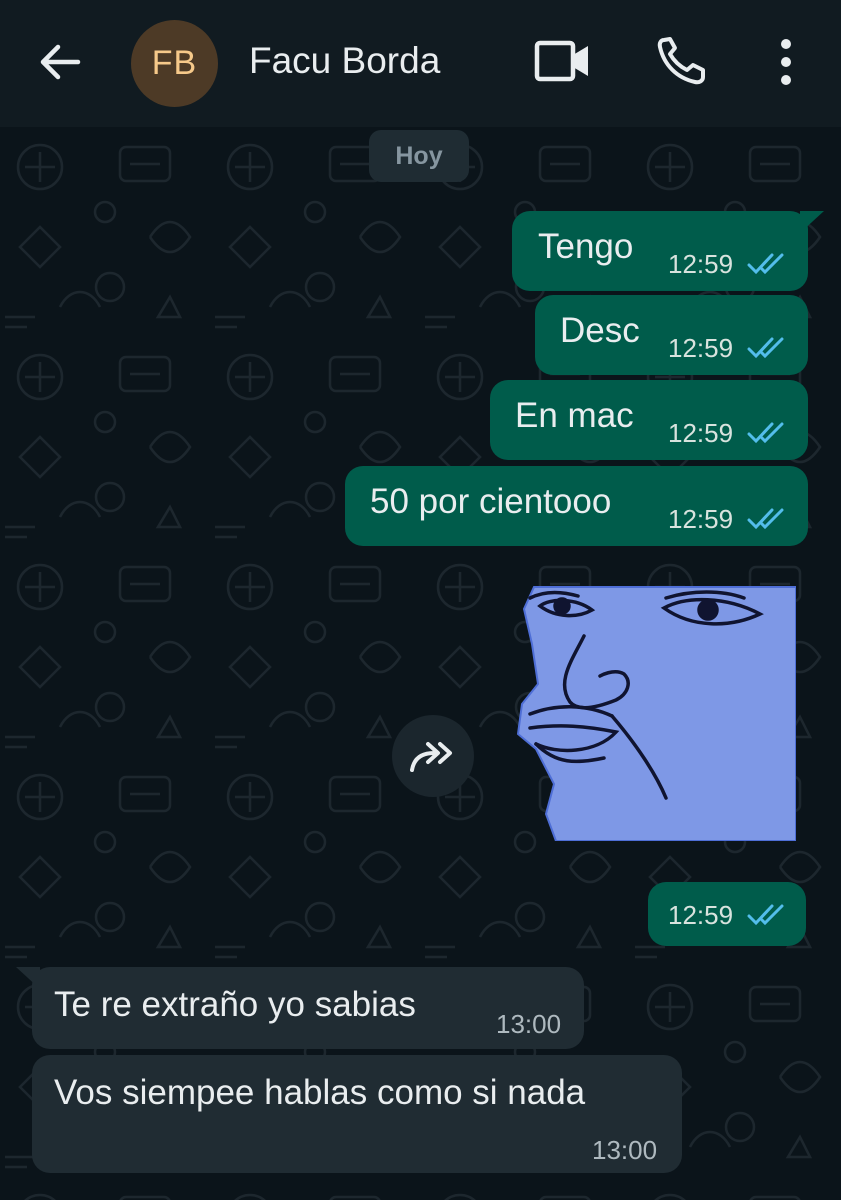 The width and height of the screenshot is (841, 1200). Describe the element at coordinates (235, 1004) in the screenshot. I see `message-text: Te re extraño yo sabias` at that location.